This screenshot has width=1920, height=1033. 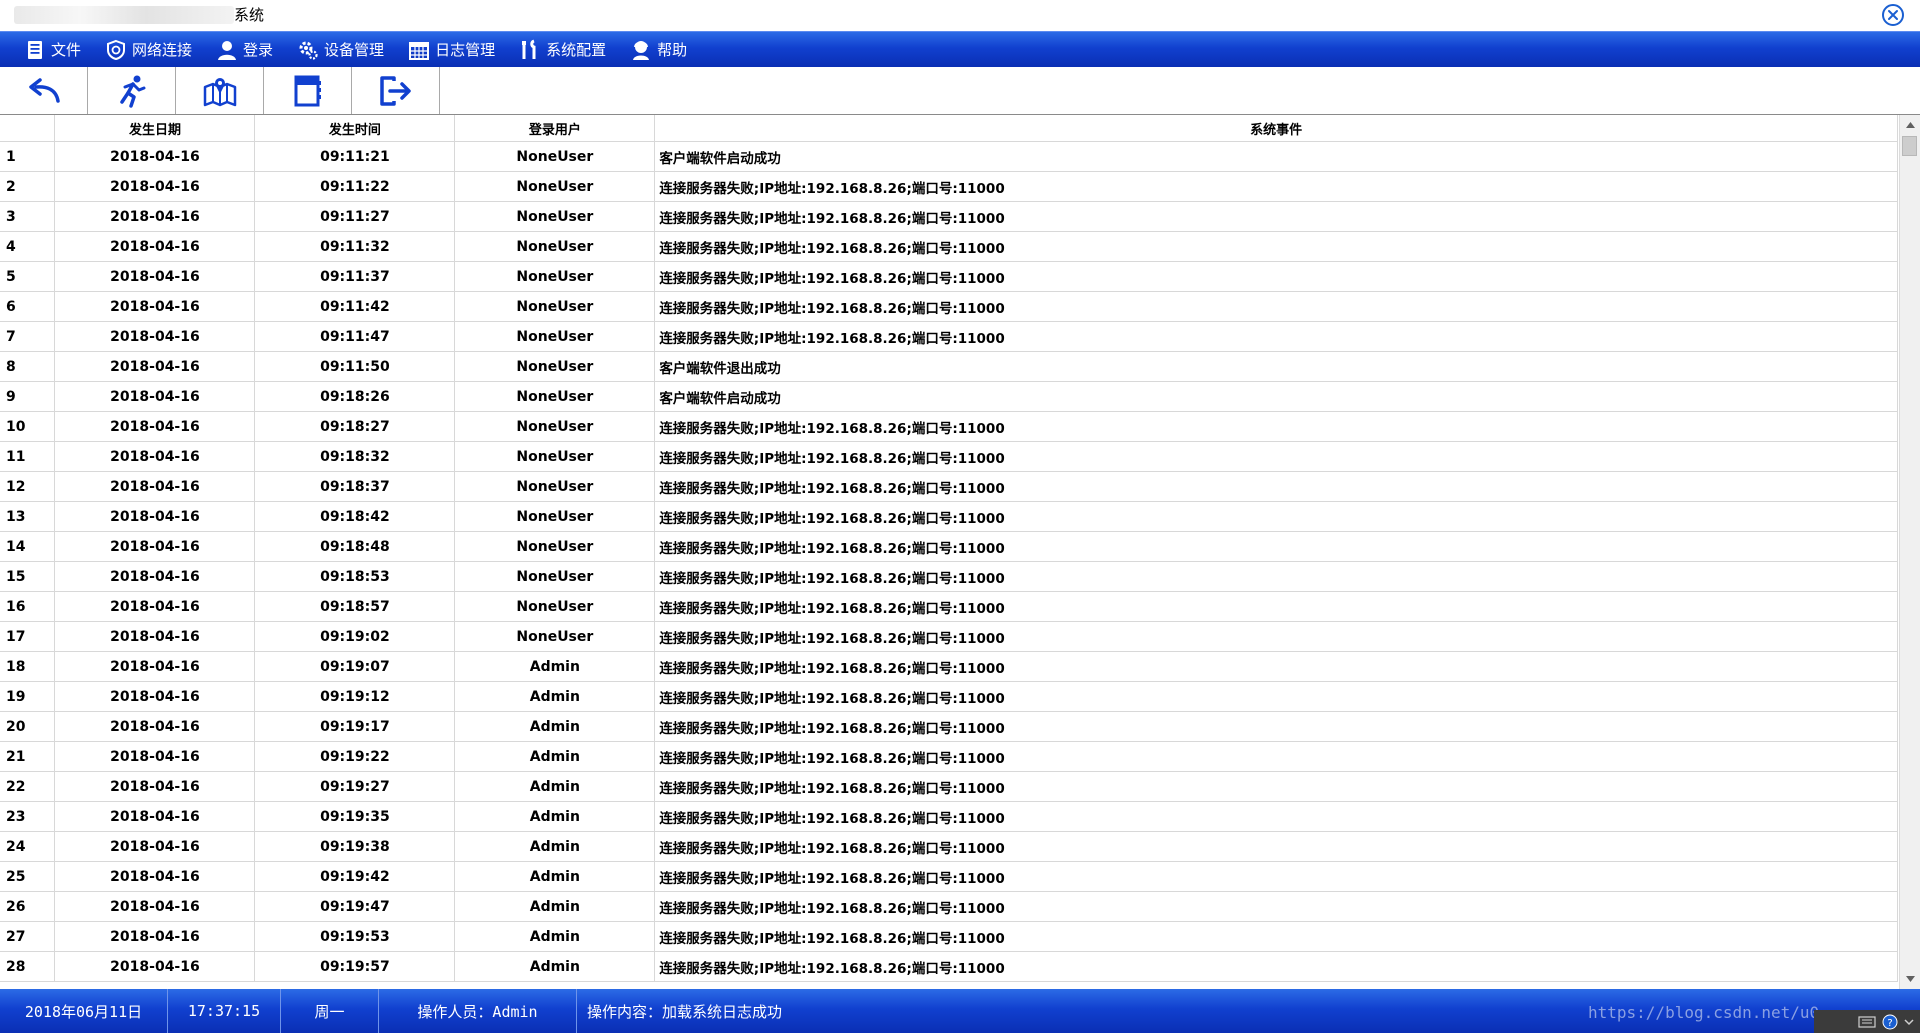 What do you see at coordinates (345, 50) in the screenshot?
I see `menu-device: 设备管理` at bounding box center [345, 50].